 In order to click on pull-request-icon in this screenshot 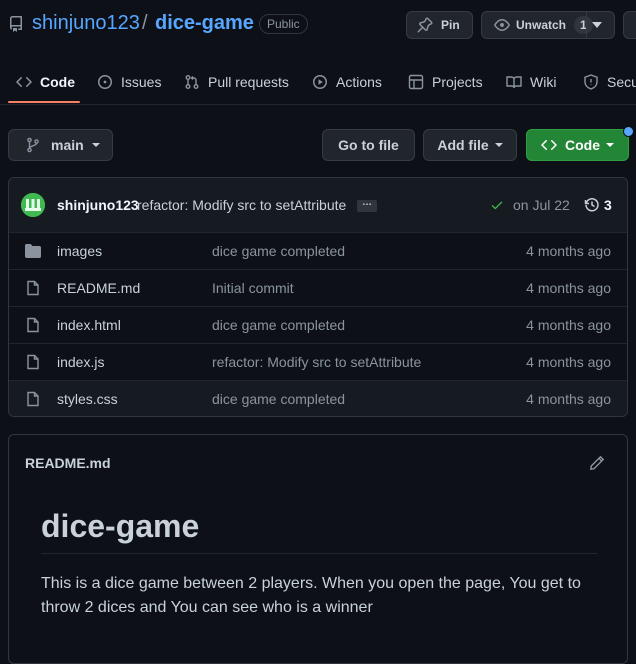, I will do `click(196, 82)`.